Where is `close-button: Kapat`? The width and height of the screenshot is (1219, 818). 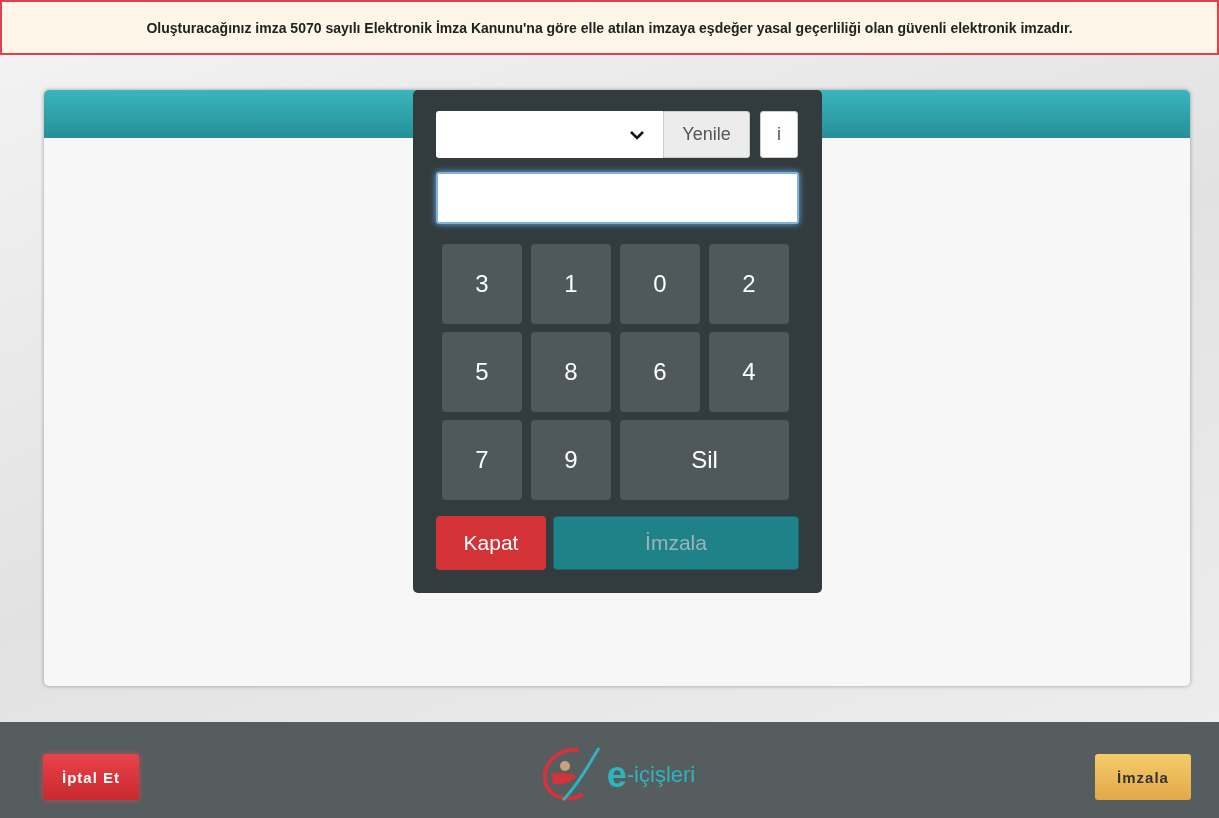
close-button: Kapat is located at coordinates (491, 543).